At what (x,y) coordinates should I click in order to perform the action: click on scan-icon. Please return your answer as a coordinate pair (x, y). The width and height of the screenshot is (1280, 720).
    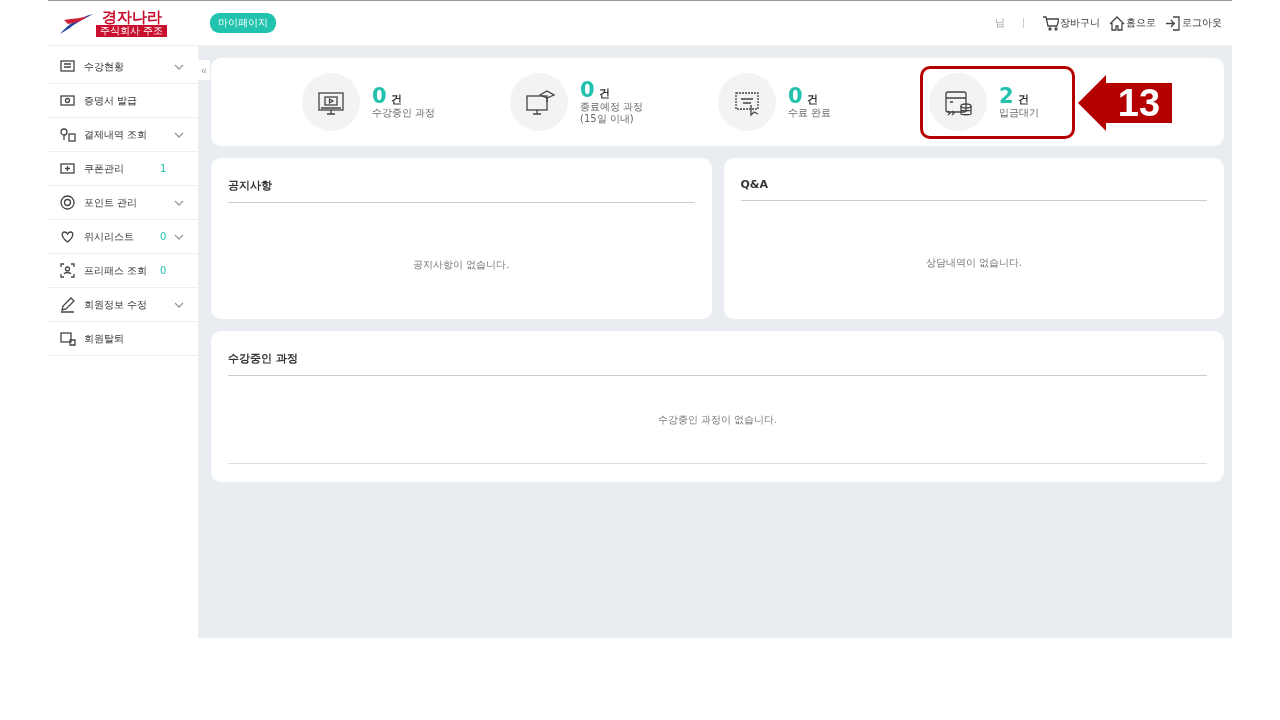
    Looking at the image, I should click on (67, 270).